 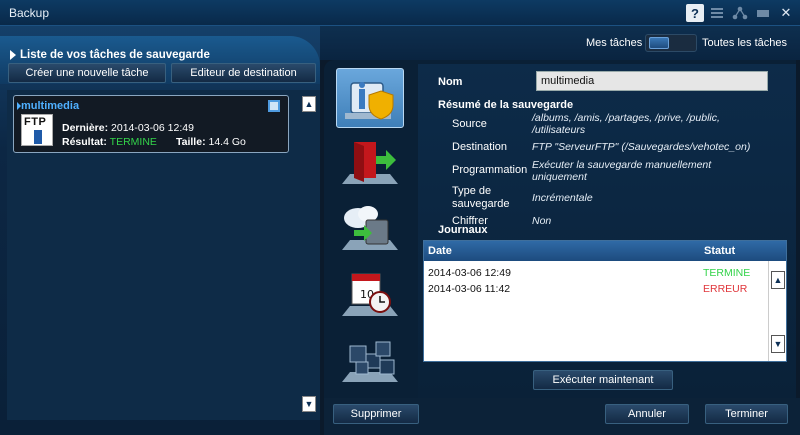 I want to click on source-label: Source, so click(x=469, y=124).